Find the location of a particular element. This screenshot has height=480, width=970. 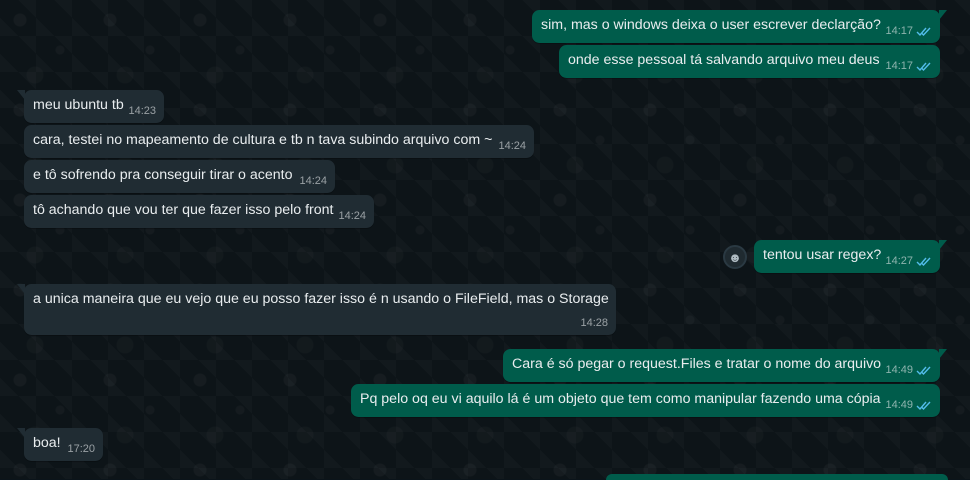

message-text: boa! is located at coordinates (47, 443).